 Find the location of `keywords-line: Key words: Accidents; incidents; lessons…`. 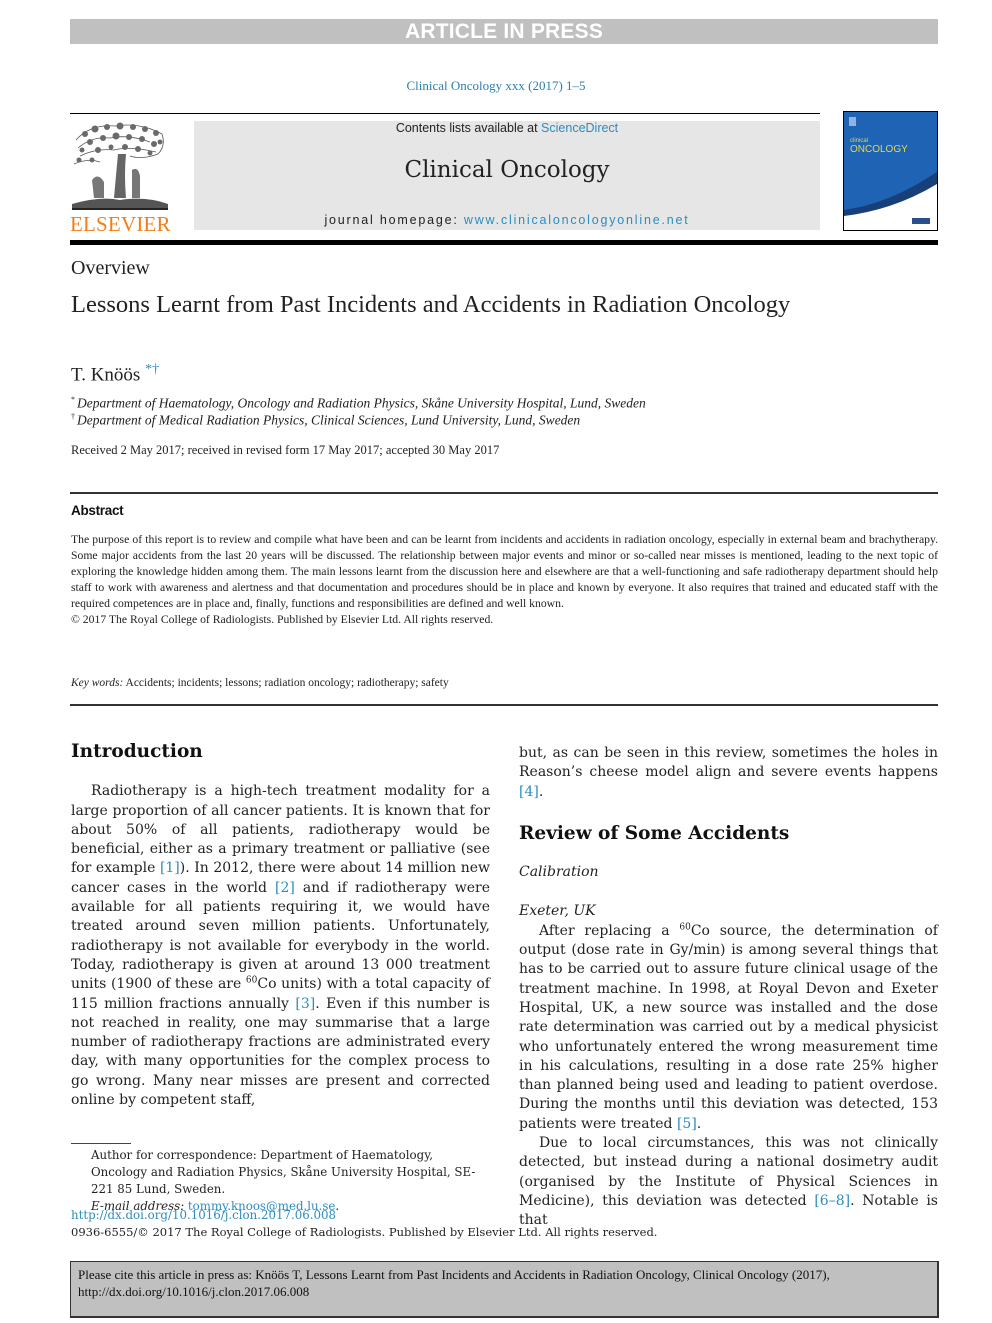

keywords-line: Key words: Accidents; incidents; lessons… is located at coordinates (260, 683).